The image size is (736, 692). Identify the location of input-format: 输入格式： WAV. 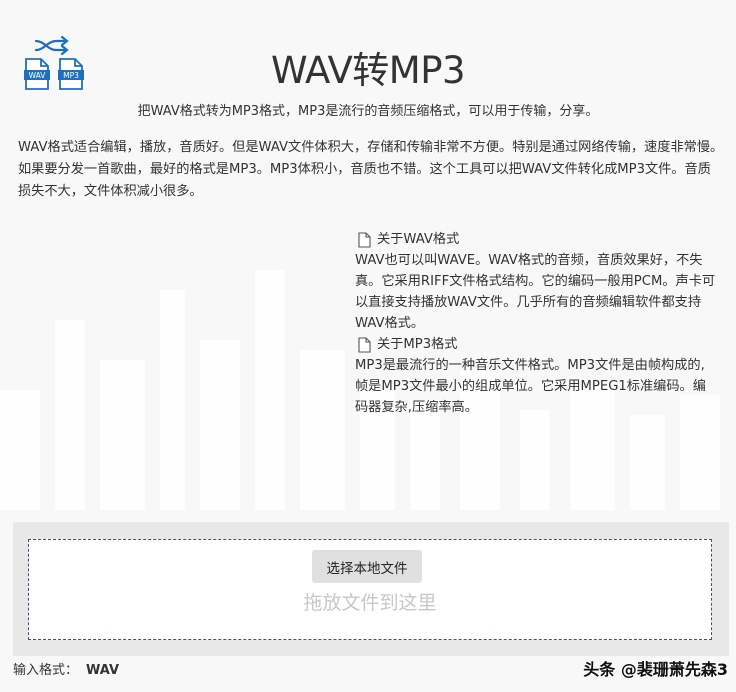
(66, 668).